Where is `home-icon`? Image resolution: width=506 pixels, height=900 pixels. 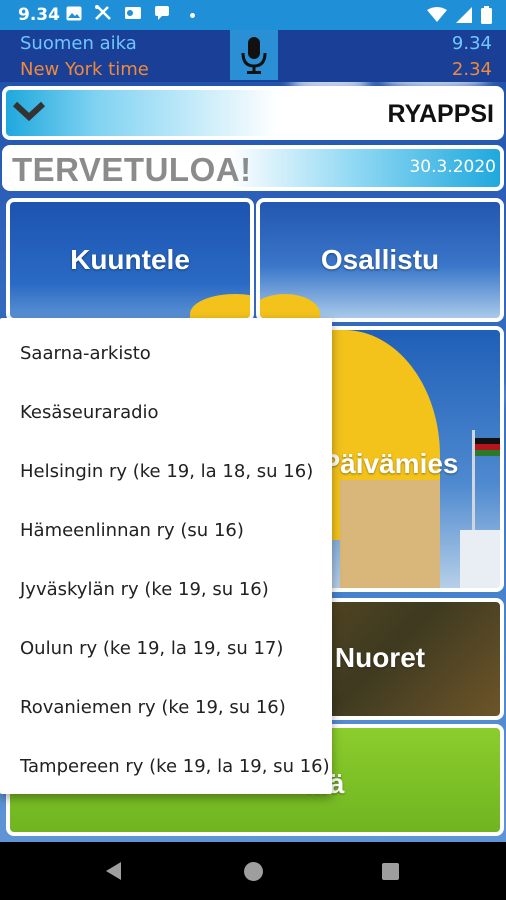 home-icon is located at coordinates (253, 871).